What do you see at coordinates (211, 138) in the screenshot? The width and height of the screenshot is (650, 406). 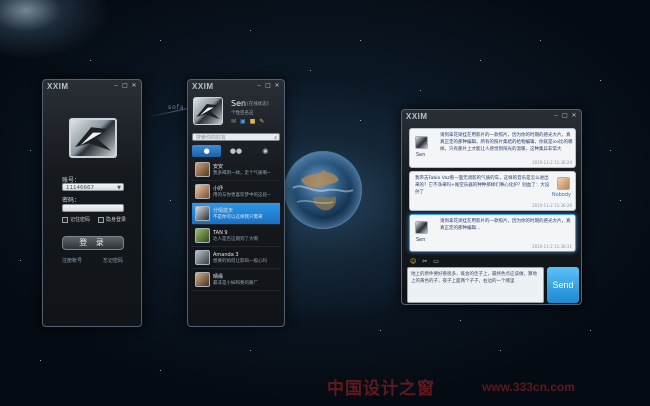 I see `search-placeholder: 搜索你的好友` at bounding box center [211, 138].